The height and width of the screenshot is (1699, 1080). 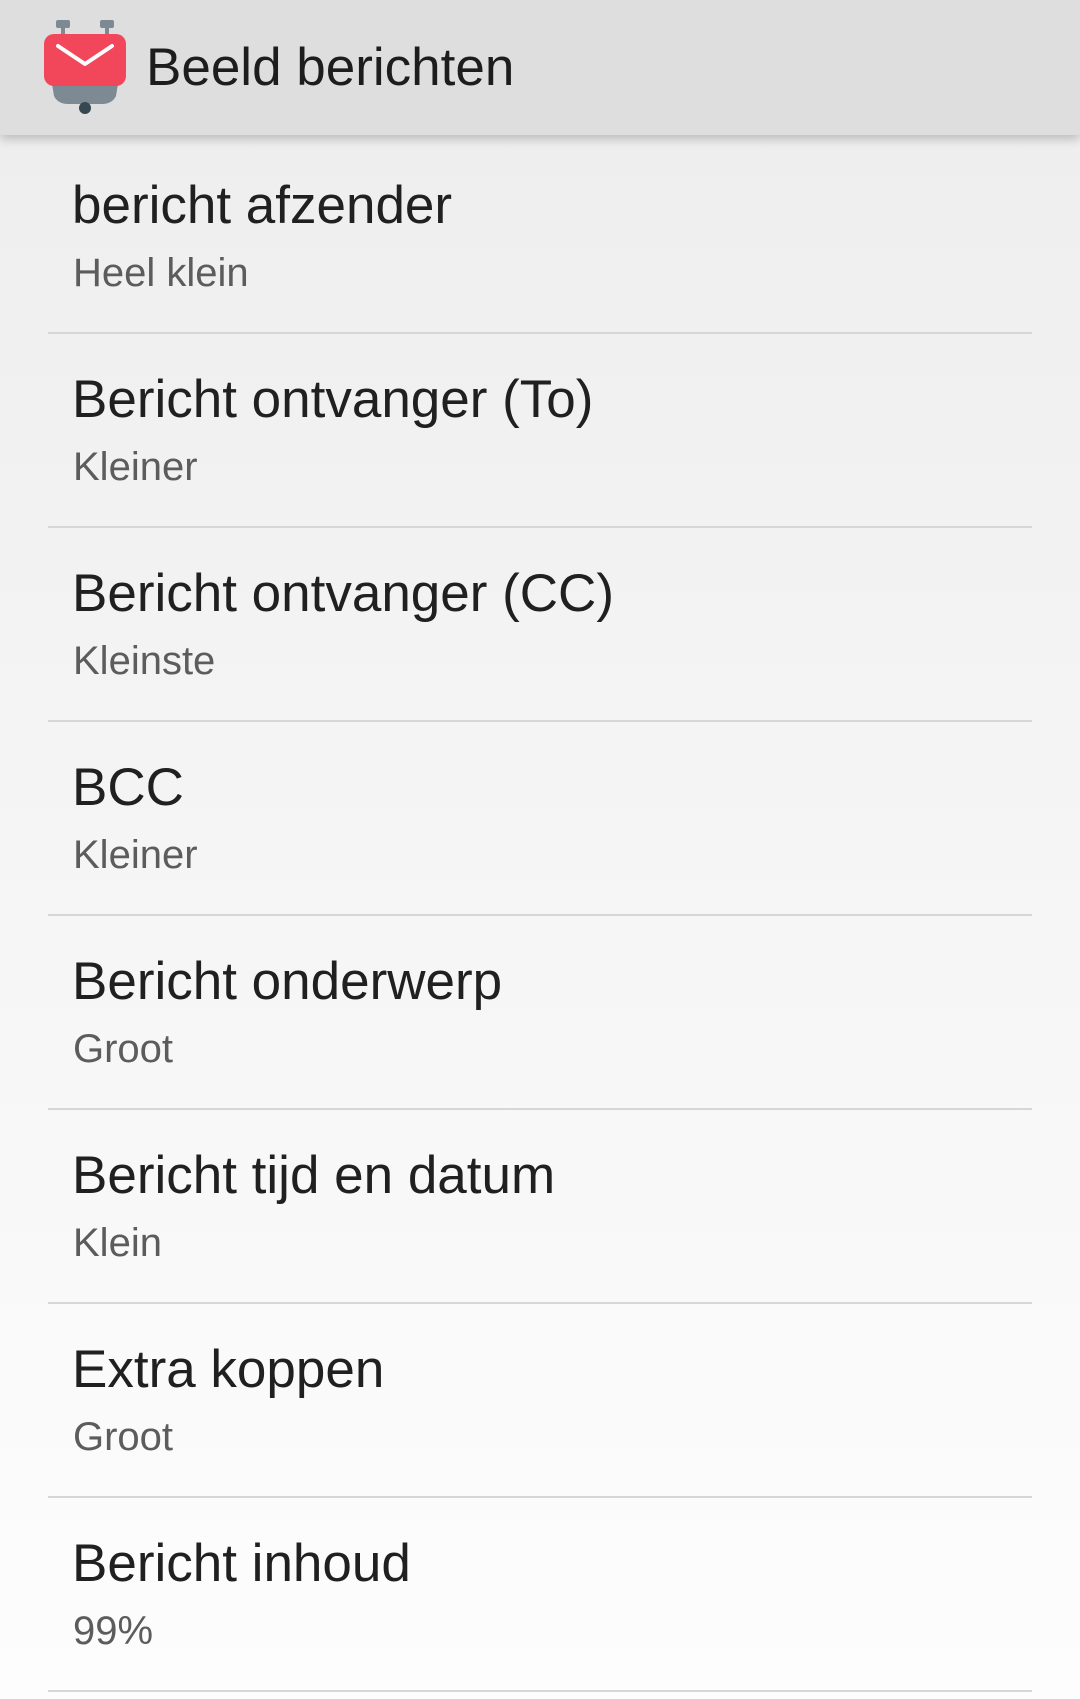 I want to click on preference-item-extra-headers: Extra koppen Groot, so click(x=540, y=1401).